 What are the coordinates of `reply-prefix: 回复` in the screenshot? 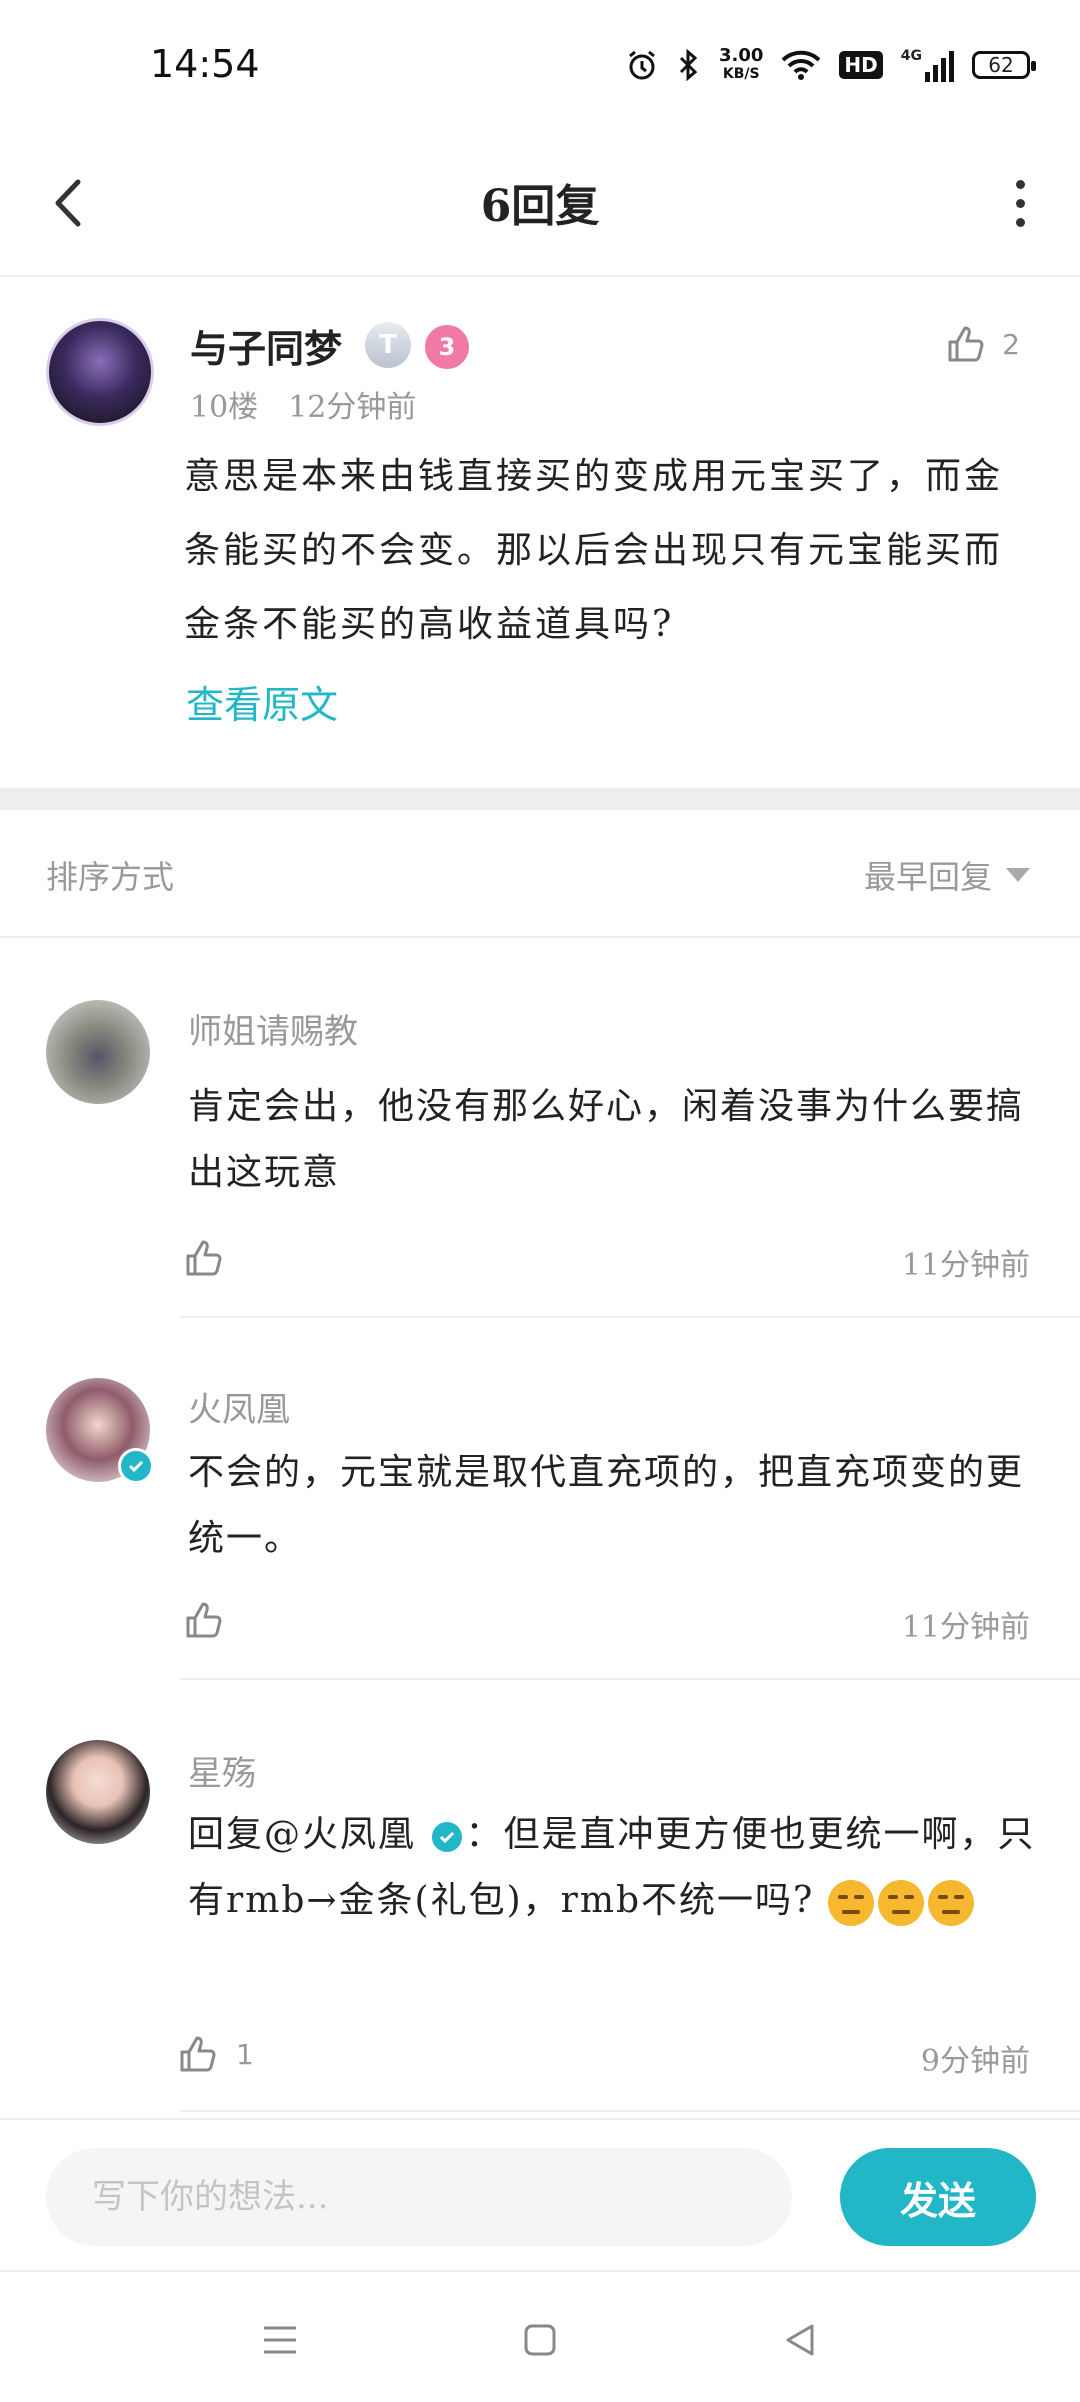 It's located at (226, 1834).